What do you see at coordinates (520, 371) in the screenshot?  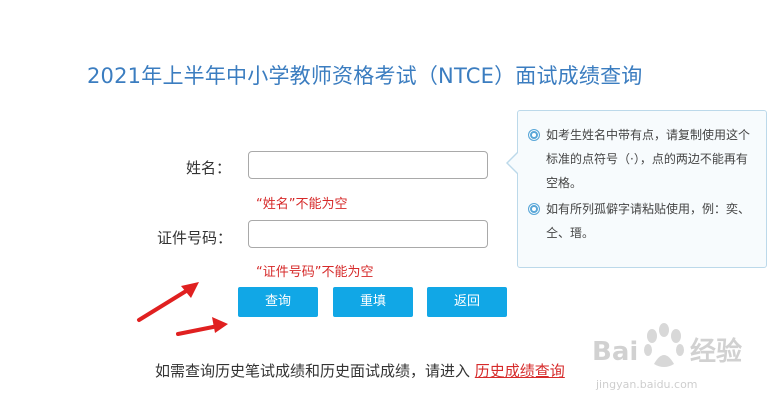 I see `history-scores-link: 历史成绩查询` at bounding box center [520, 371].